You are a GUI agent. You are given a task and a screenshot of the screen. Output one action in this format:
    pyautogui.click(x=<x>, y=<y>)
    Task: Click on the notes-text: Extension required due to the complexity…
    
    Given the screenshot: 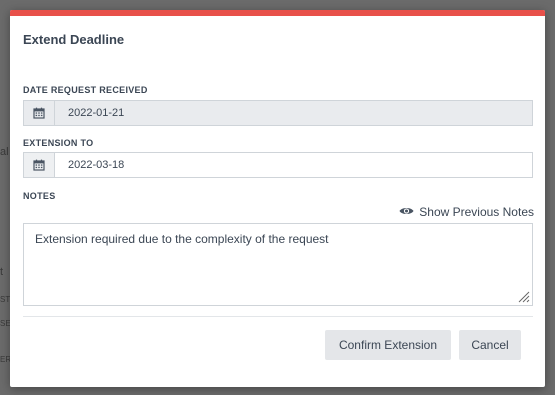 What is the action you would take?
    pyautogui.click(x=182, y=239)
    